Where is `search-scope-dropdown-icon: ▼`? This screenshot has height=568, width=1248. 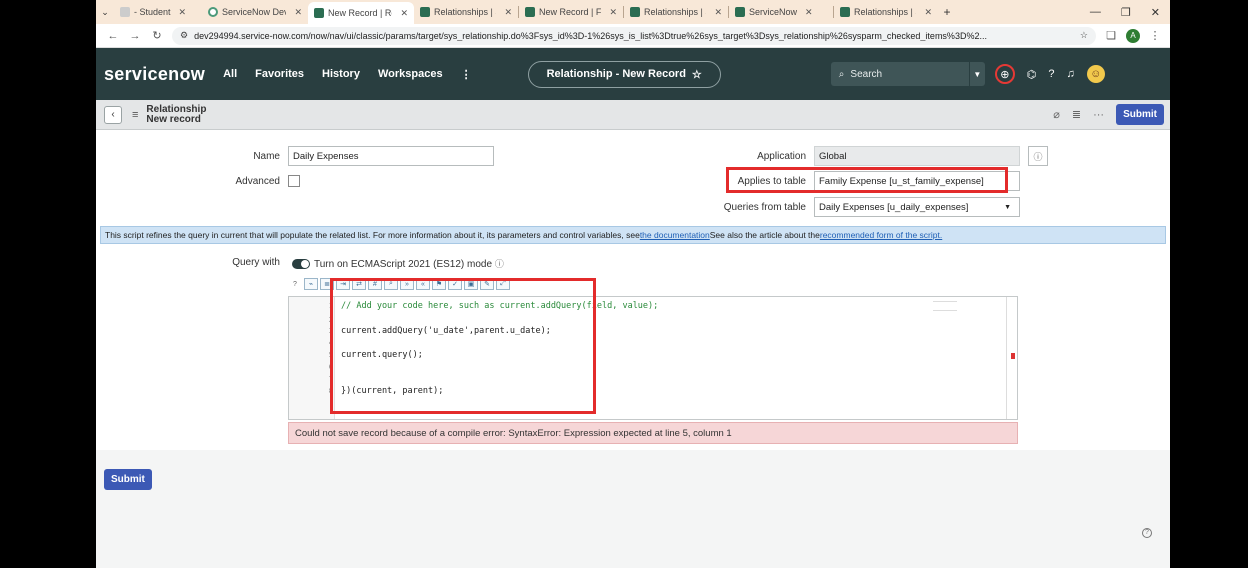
search-scope-dropdown-icon: ▼ is located at coordinates (976, 74).